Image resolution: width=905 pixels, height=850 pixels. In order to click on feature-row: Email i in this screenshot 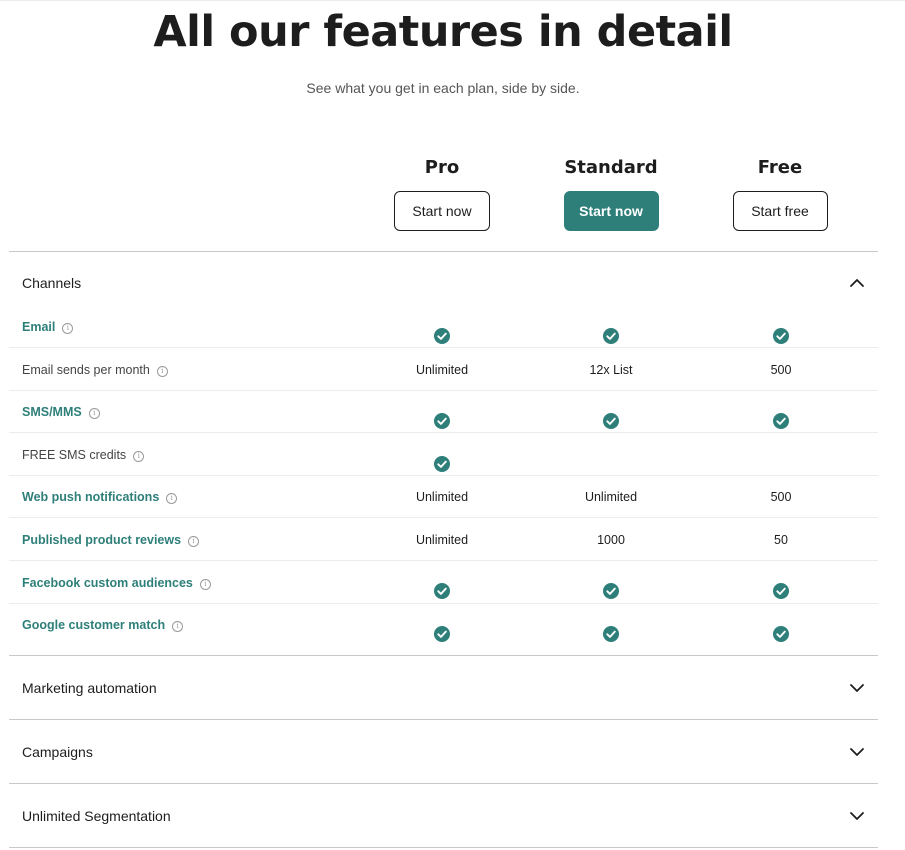, I will do `click(443, 327)`.